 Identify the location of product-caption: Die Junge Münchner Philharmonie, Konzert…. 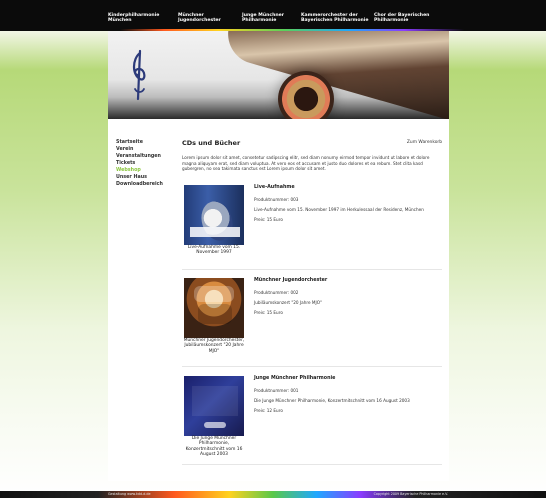
(214, 447).